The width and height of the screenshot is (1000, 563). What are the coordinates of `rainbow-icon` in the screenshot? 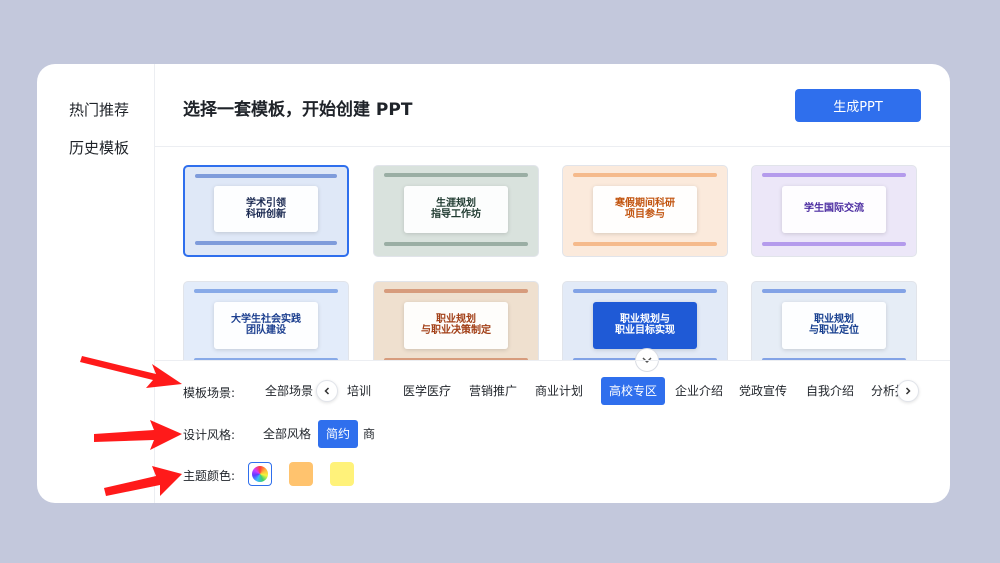 It's located at (260, 474).